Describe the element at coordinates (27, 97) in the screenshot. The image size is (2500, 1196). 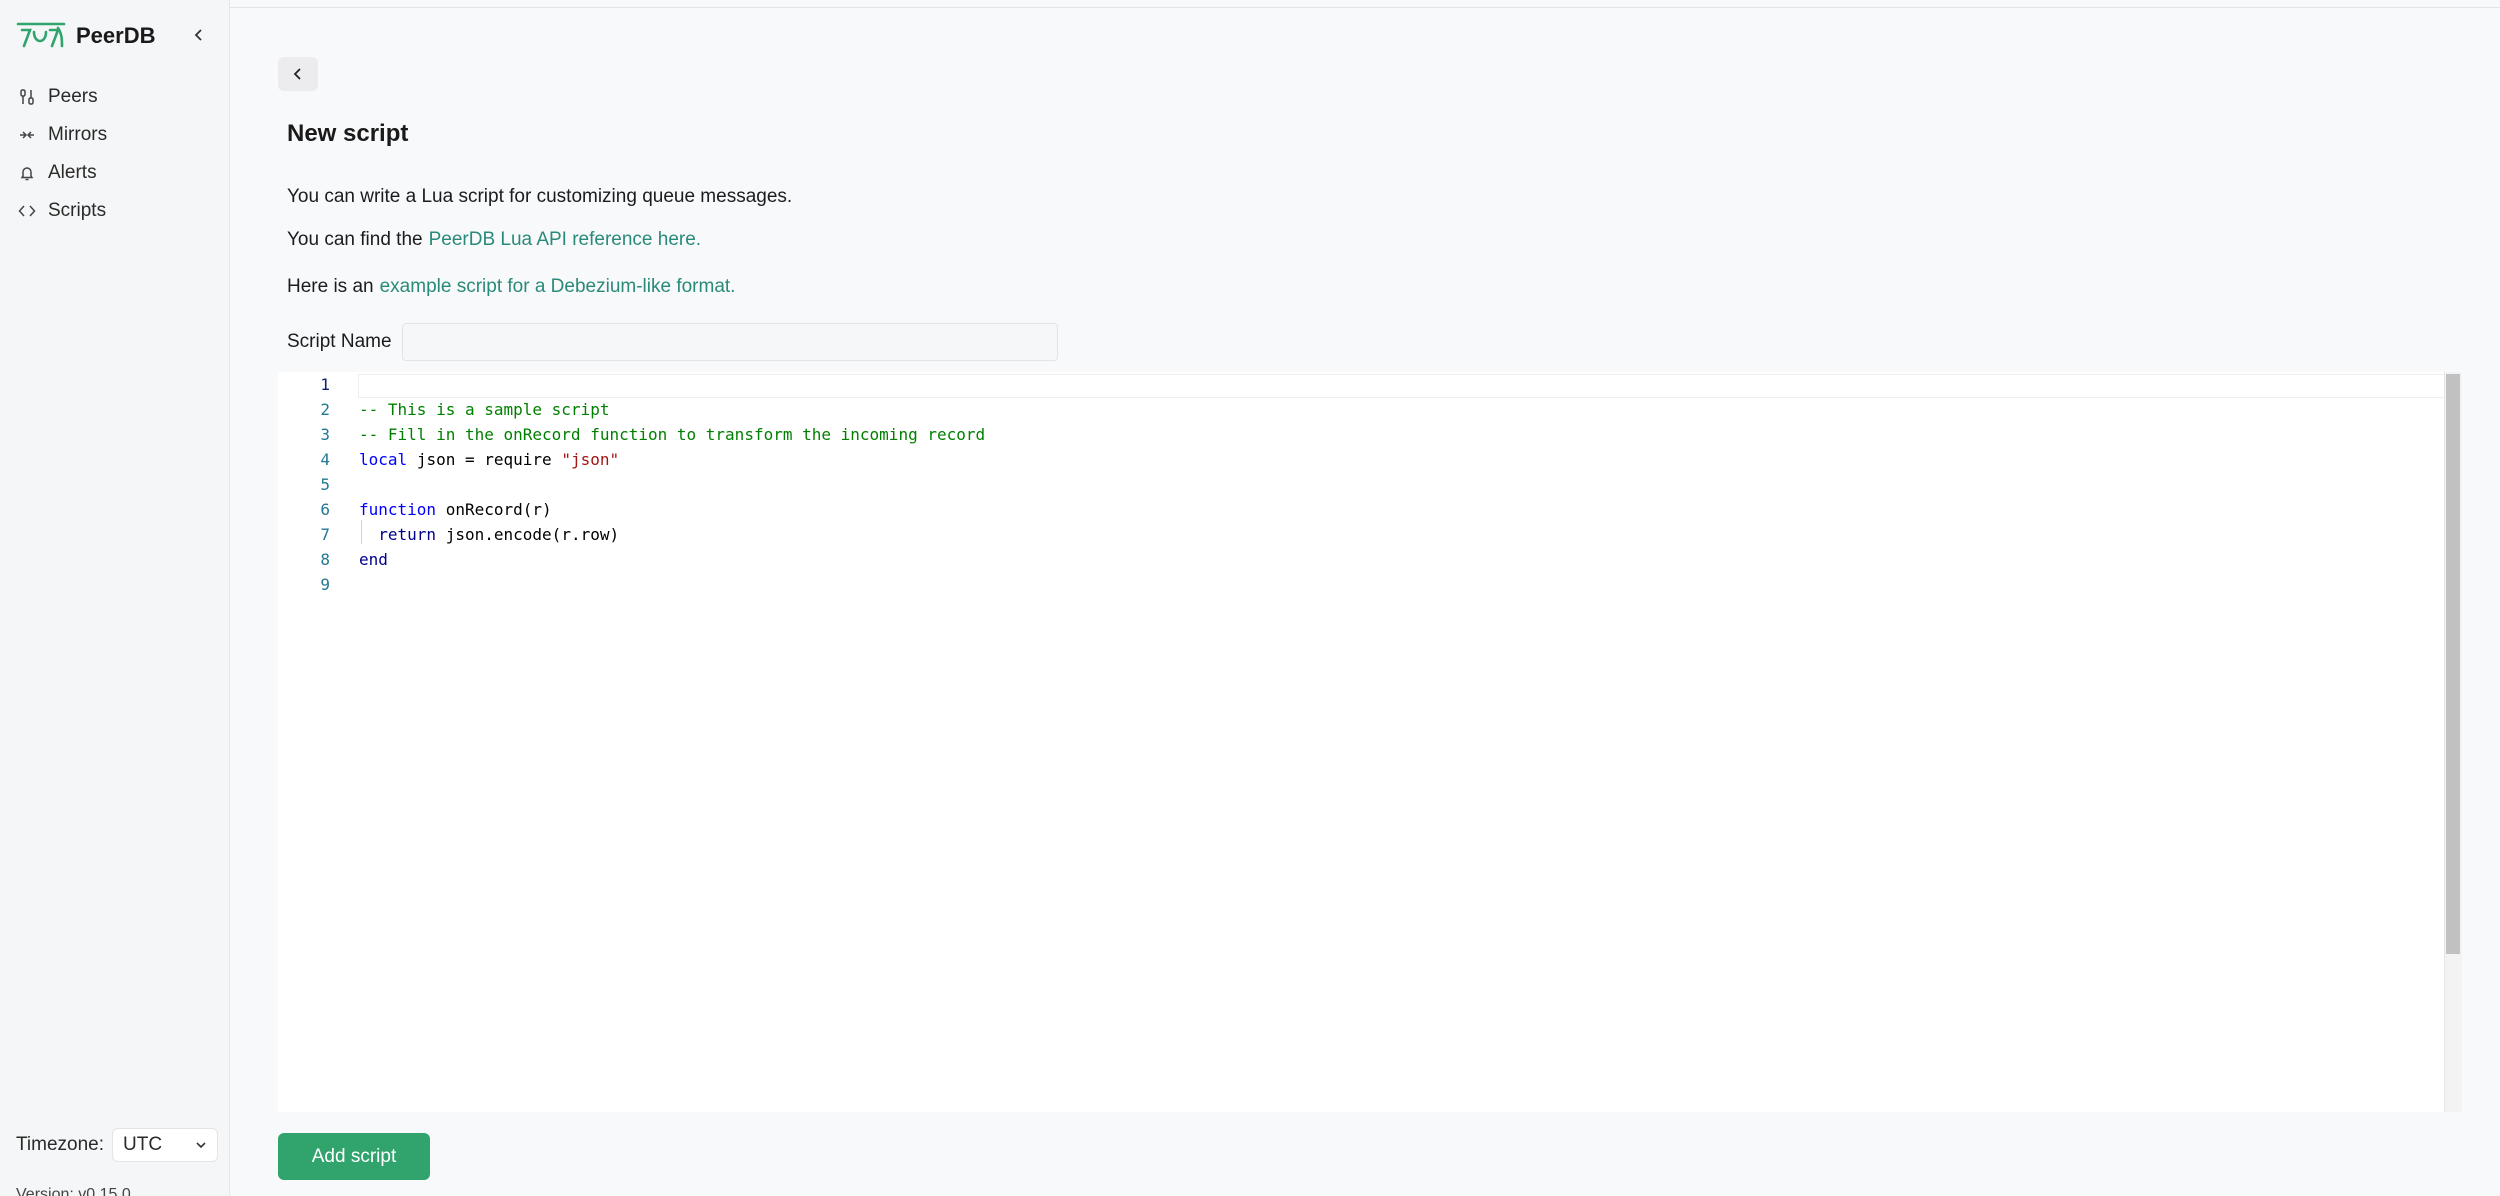
I see `peers-icon` at that location.